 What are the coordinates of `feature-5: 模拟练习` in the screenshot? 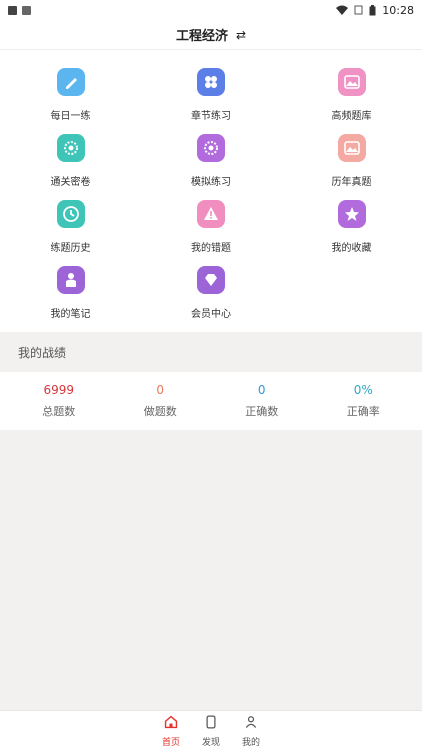 It's located at (211, 159).